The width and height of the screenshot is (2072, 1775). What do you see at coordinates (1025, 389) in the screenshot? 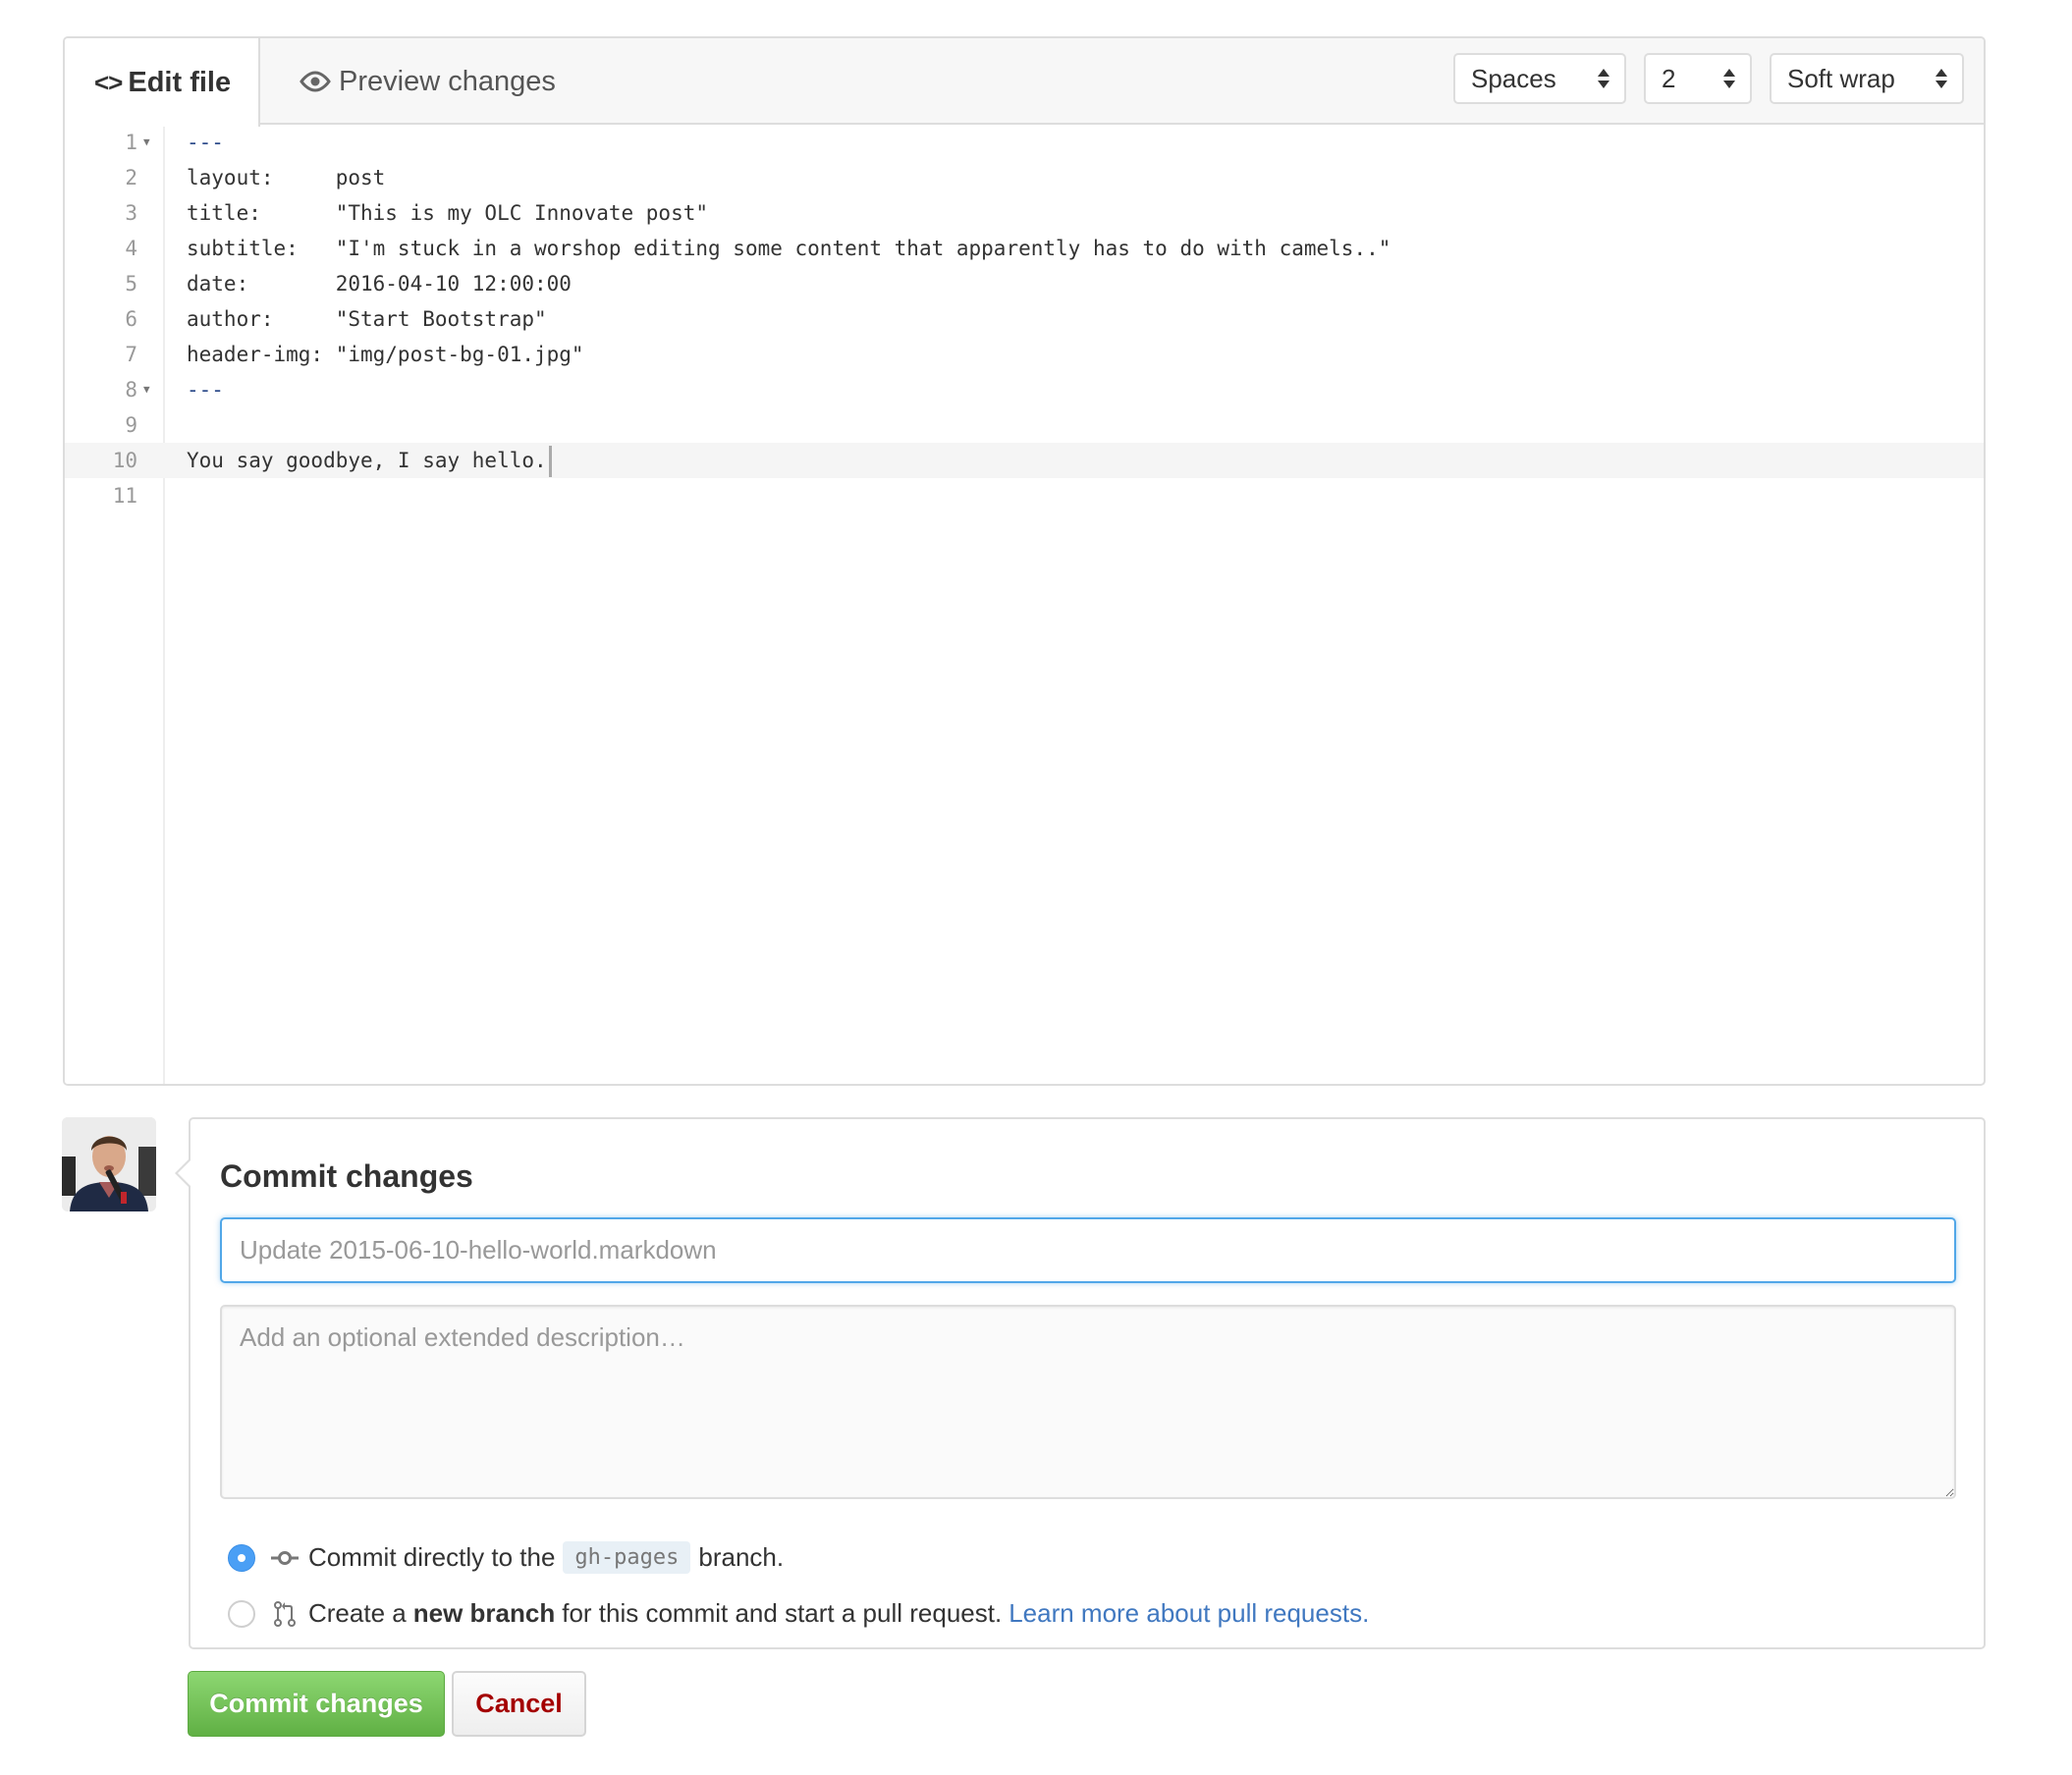
I see `code-line: 8 ▼ ---` at bounding box center [1025, 389].